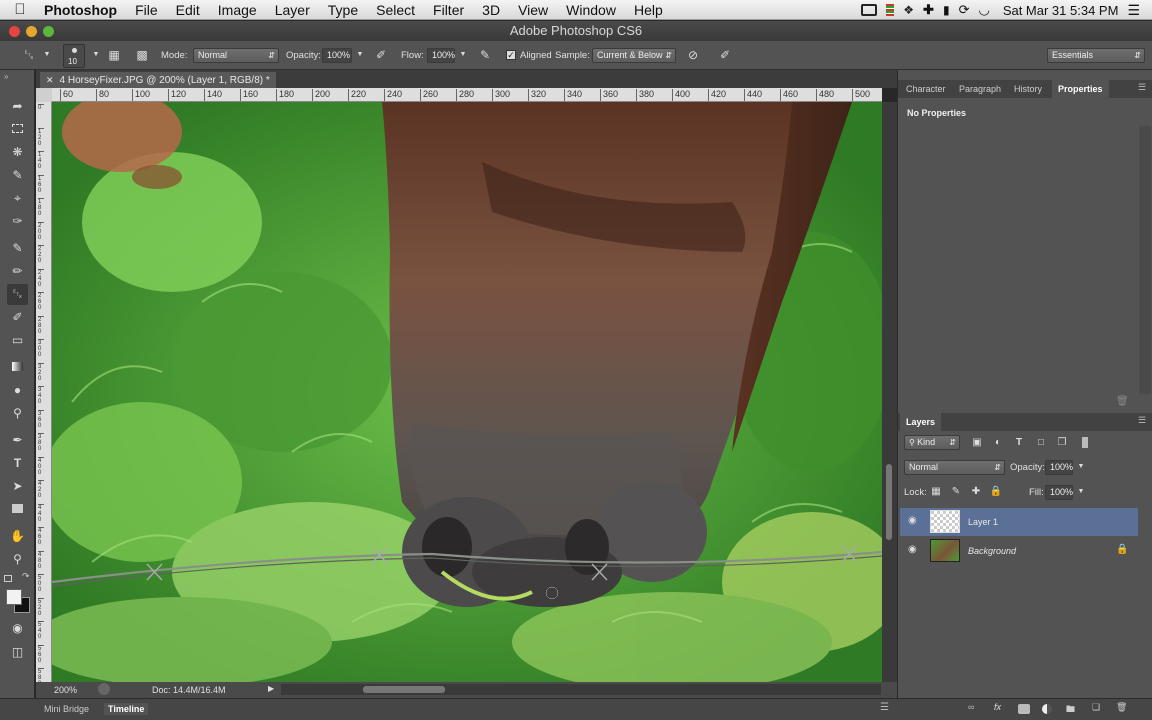 Image resolution: width=1152 pixels, height=720 pixels. Describe the element at coordinates (17, 106) in the screenshot. I see `move-tool-icon: ➦` at that location.